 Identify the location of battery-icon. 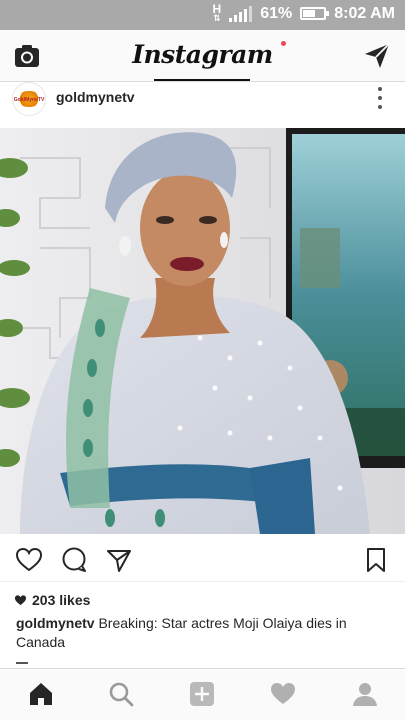
(315, 13).